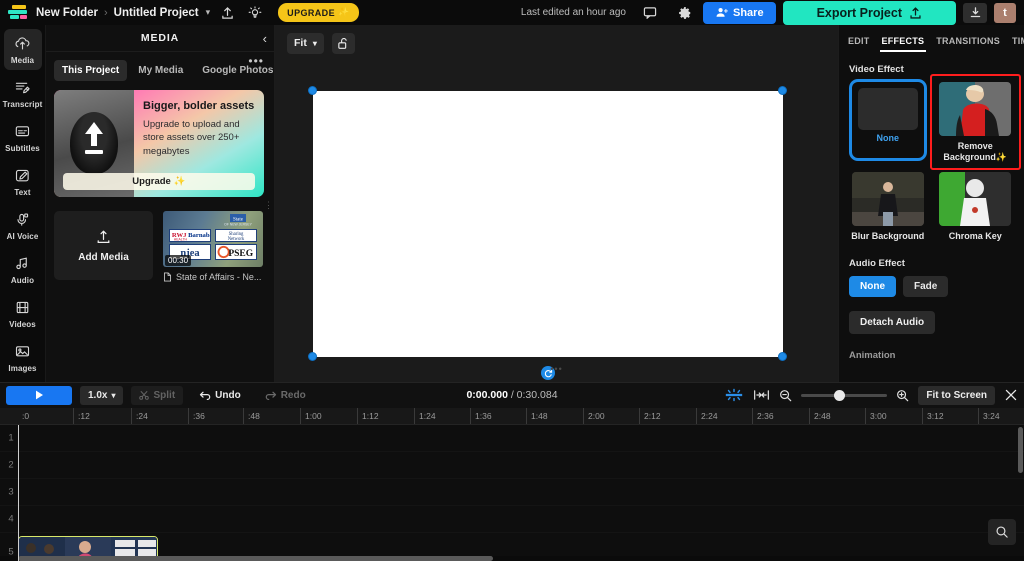  Describe the element at coordinates (782, 90) in the screenshot. I see `resize-handle-top-right` at that location.